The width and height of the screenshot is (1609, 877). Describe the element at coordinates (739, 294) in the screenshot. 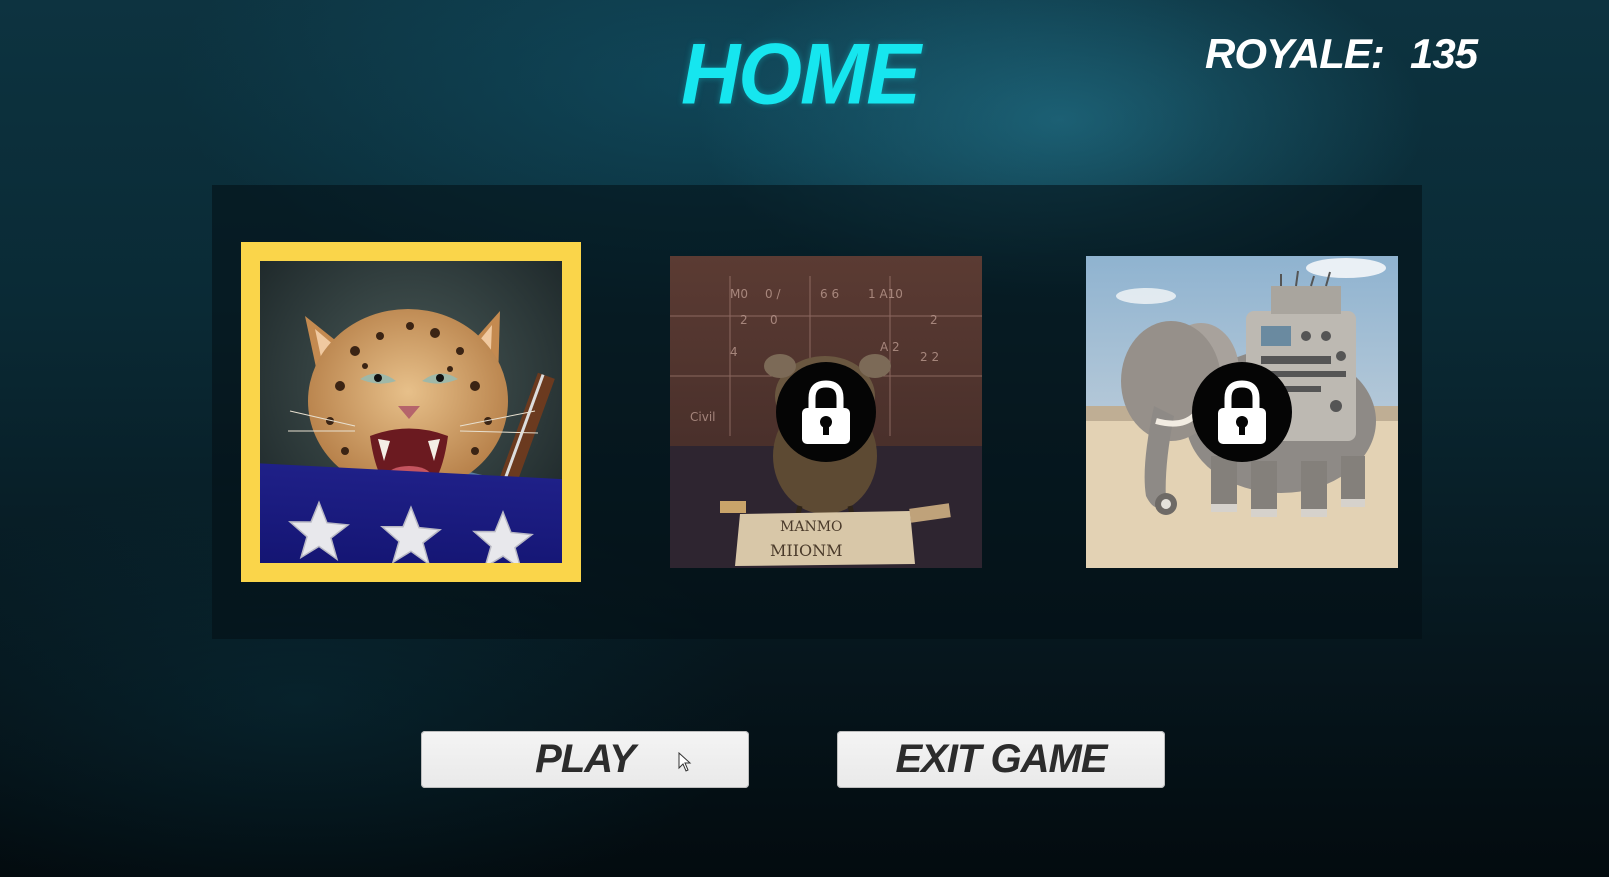

I see `svg-text: M0` at that location.